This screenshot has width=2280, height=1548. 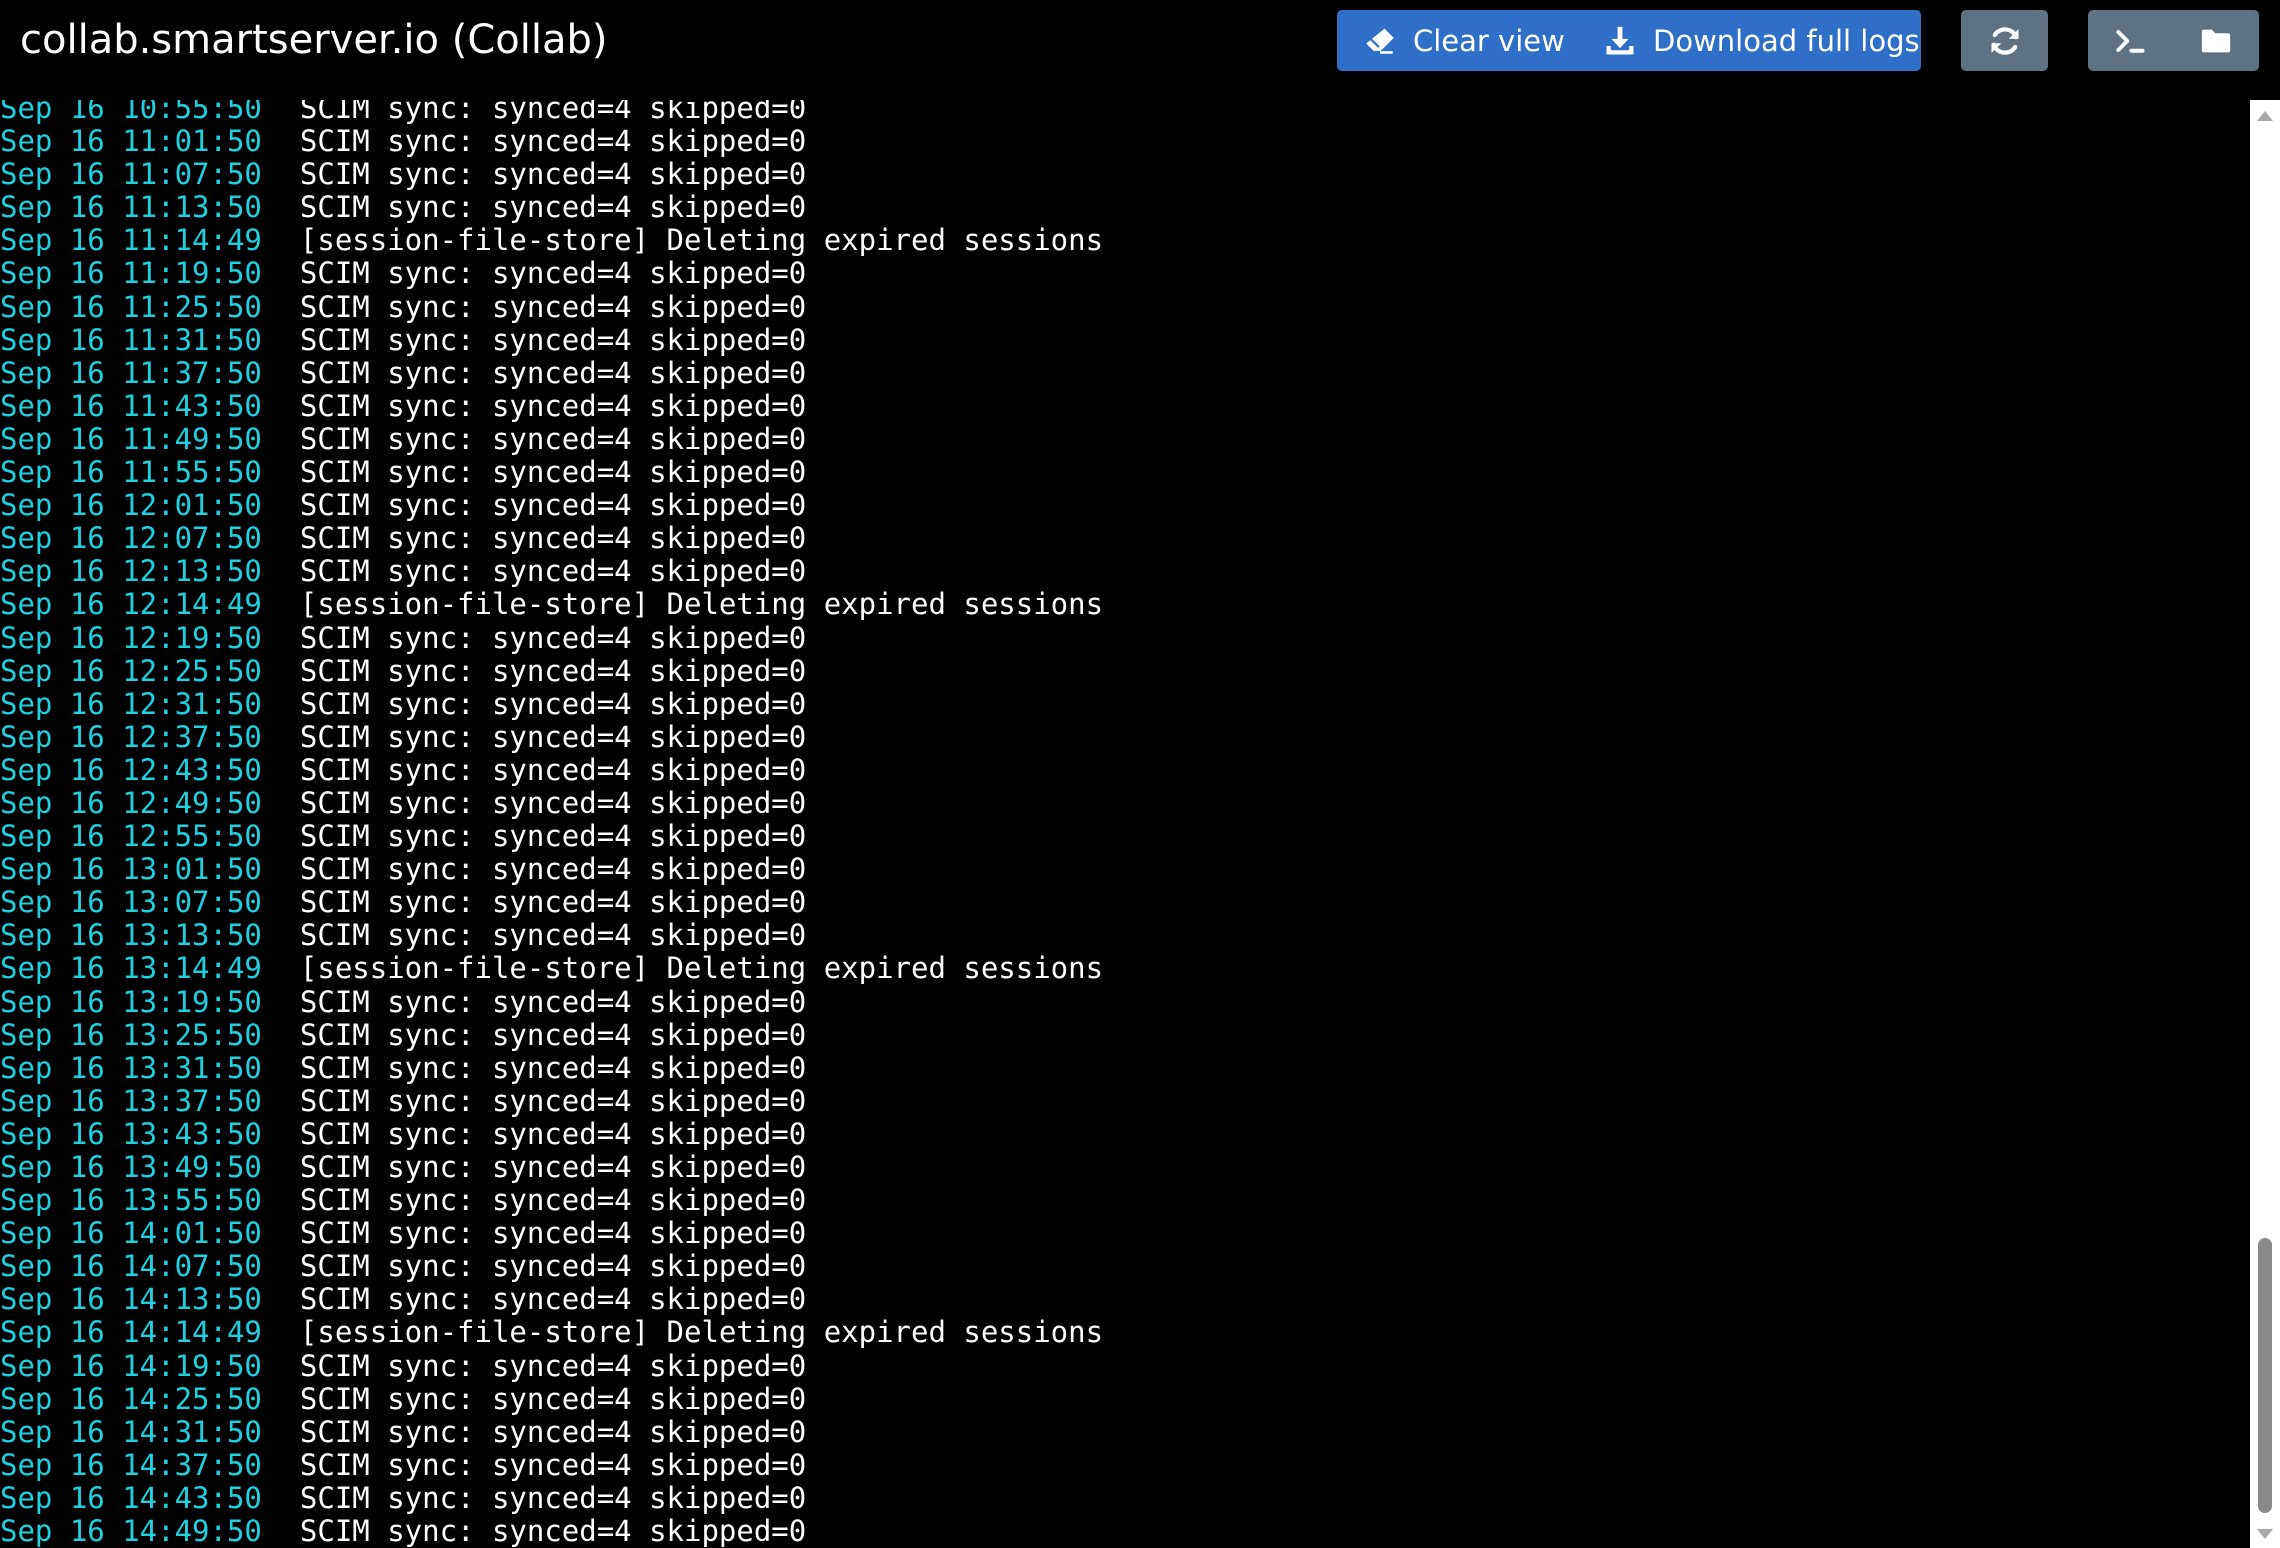 What do you see at coordinates (131, 1299) in the screenshot?
I see `log-timestamp: Sep 16 14:13:50` at bounding box center [131, 1299].